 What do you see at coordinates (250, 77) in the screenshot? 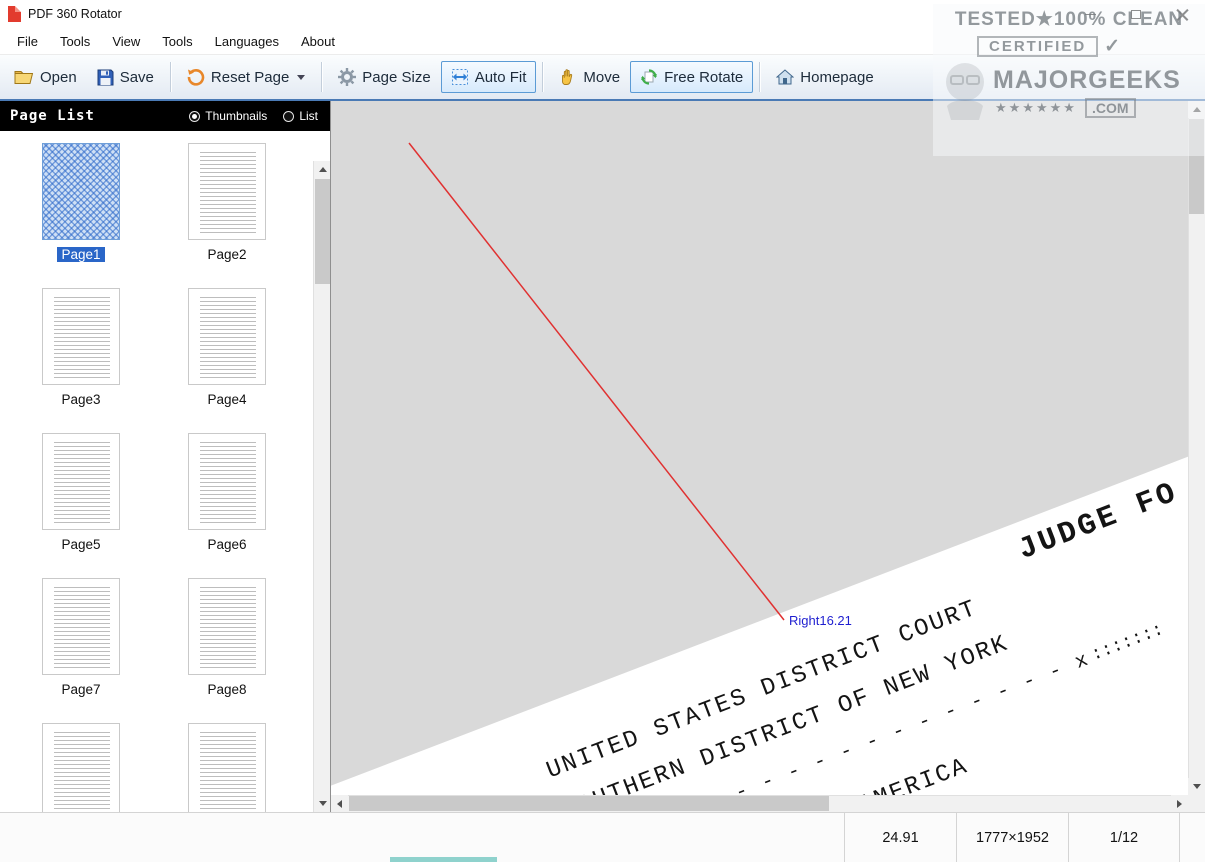
I see `reset-page-button-label: Reset Page` at bounding box center [250, 77].